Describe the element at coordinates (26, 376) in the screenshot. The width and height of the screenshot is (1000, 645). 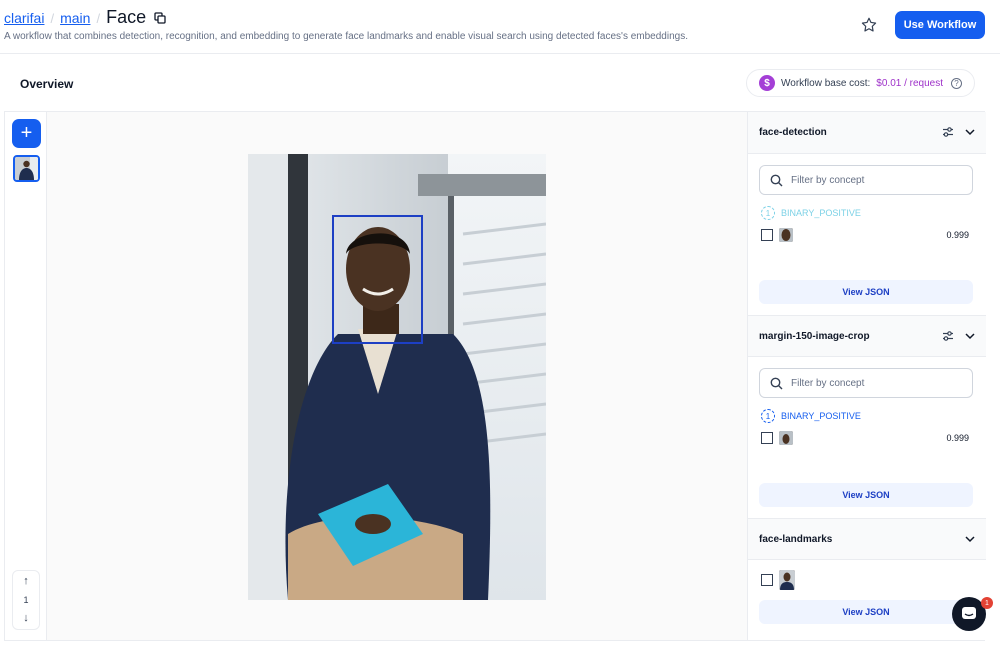
I see `input-rail: + ↑ 1 ↓` at that location.